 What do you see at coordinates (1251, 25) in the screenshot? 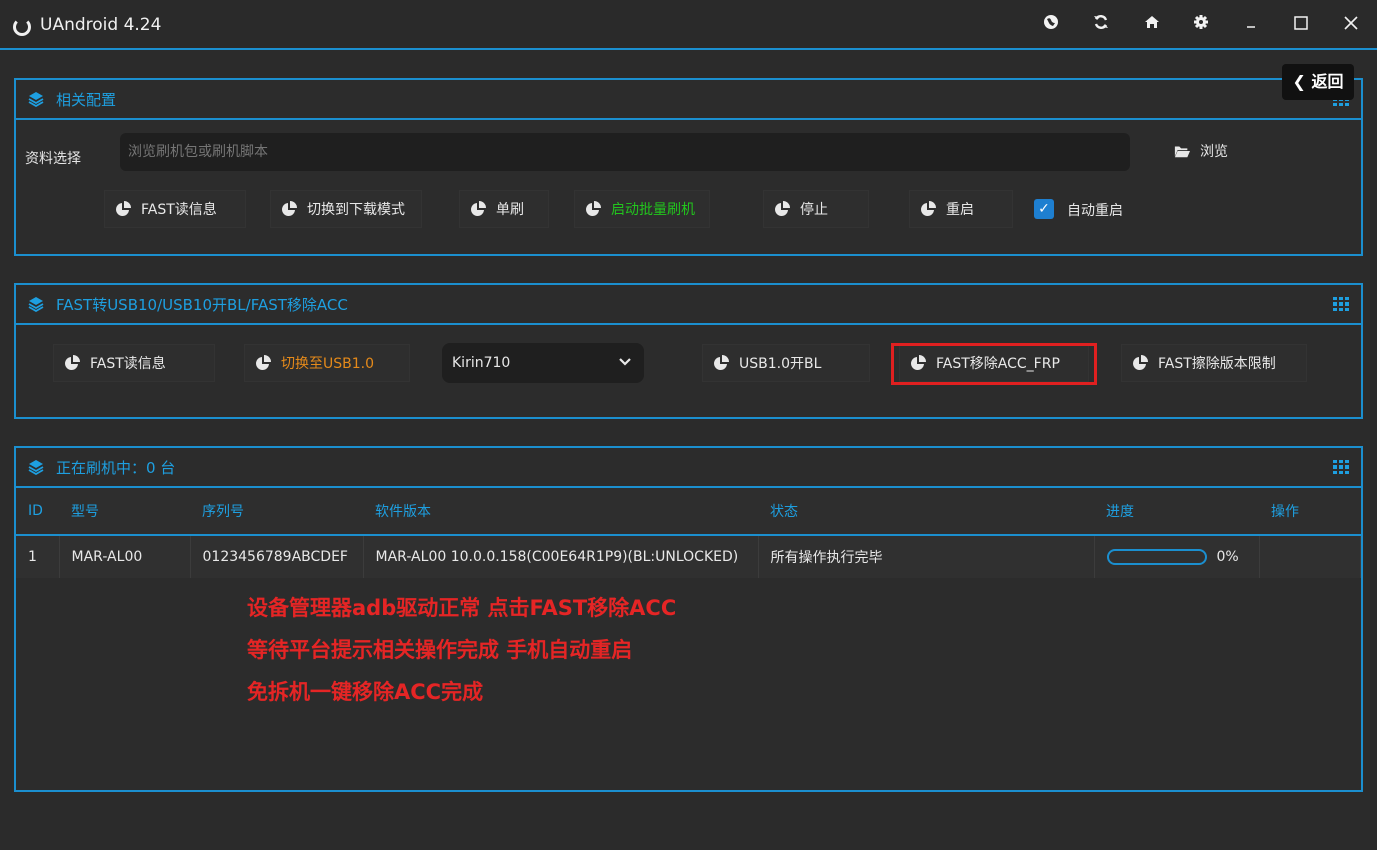
I see `minimize-icon` at bounding box center [1251, 25].